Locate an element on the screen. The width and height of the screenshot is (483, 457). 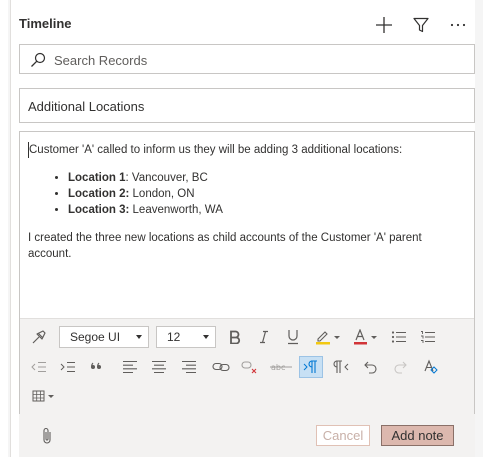
list-item: Location 2: London, ON is located at coordinates (263, 194).